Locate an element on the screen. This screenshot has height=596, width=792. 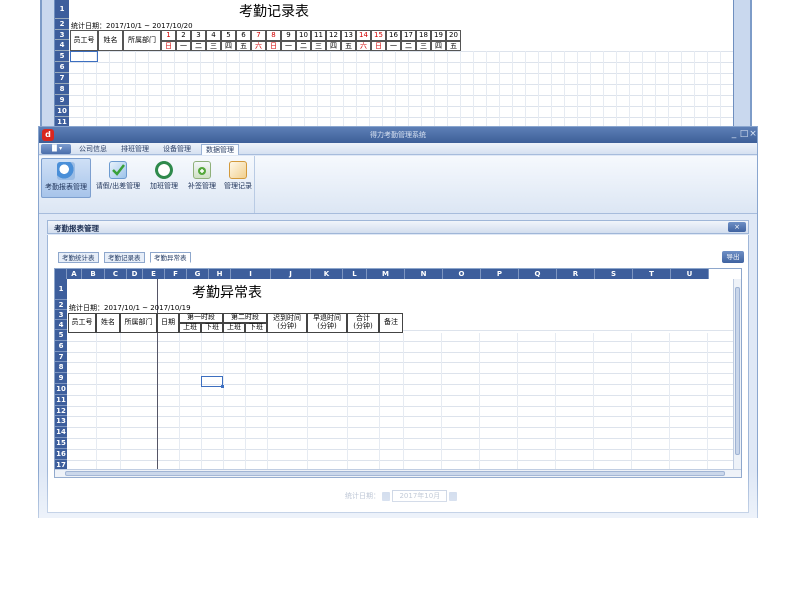
vertical-scroll-thumb is located at coordinates (737, 371).